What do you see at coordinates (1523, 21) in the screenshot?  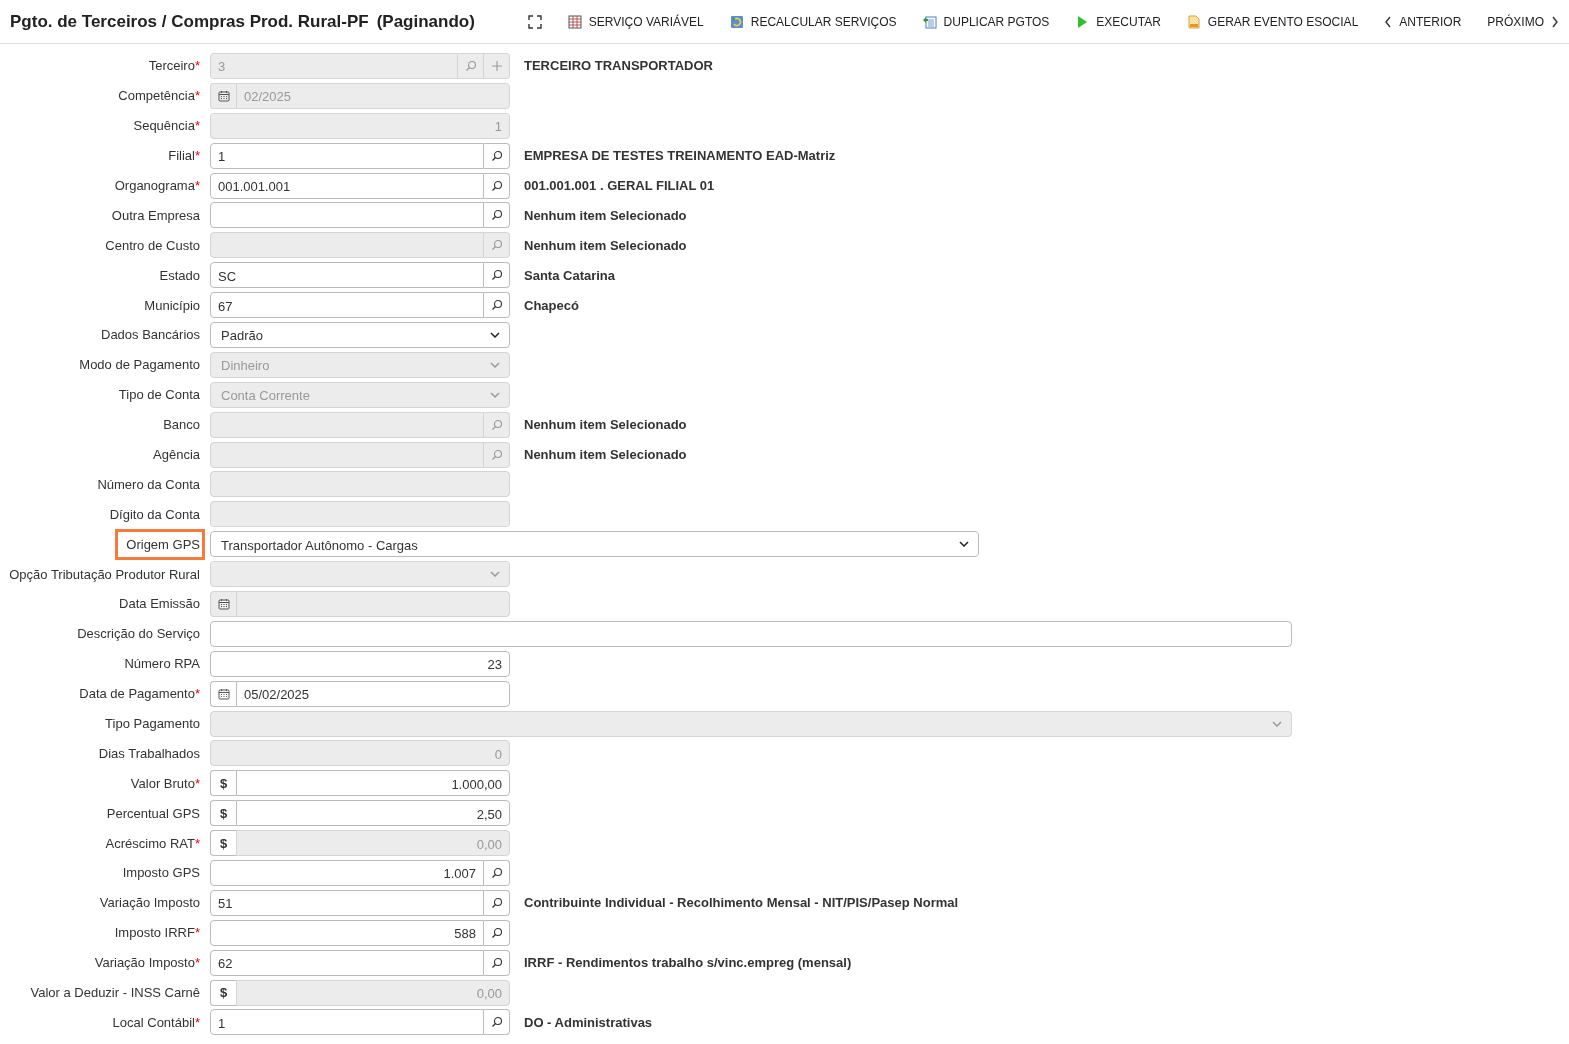 I see `toolbar-button: PRÓXIMO` at bounding box center [1523, 21].